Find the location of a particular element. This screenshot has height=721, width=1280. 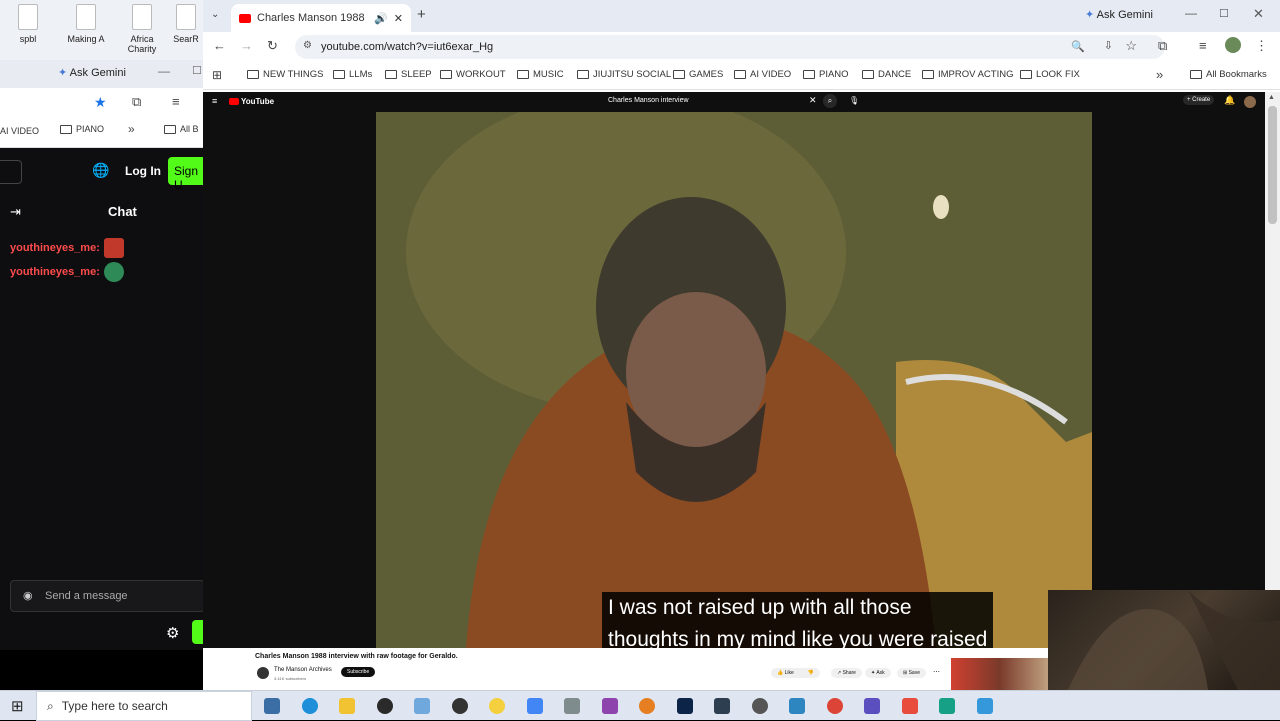

more-actions-icon: ⋯ is located at coordinates (936, 672).